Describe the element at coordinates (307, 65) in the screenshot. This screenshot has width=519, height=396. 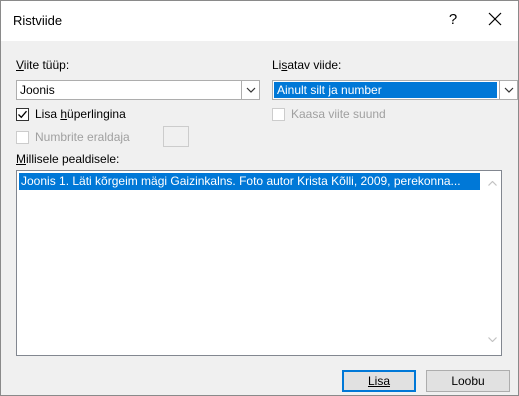
I see `insert-reference-label: Lisatav viide:` at that location.